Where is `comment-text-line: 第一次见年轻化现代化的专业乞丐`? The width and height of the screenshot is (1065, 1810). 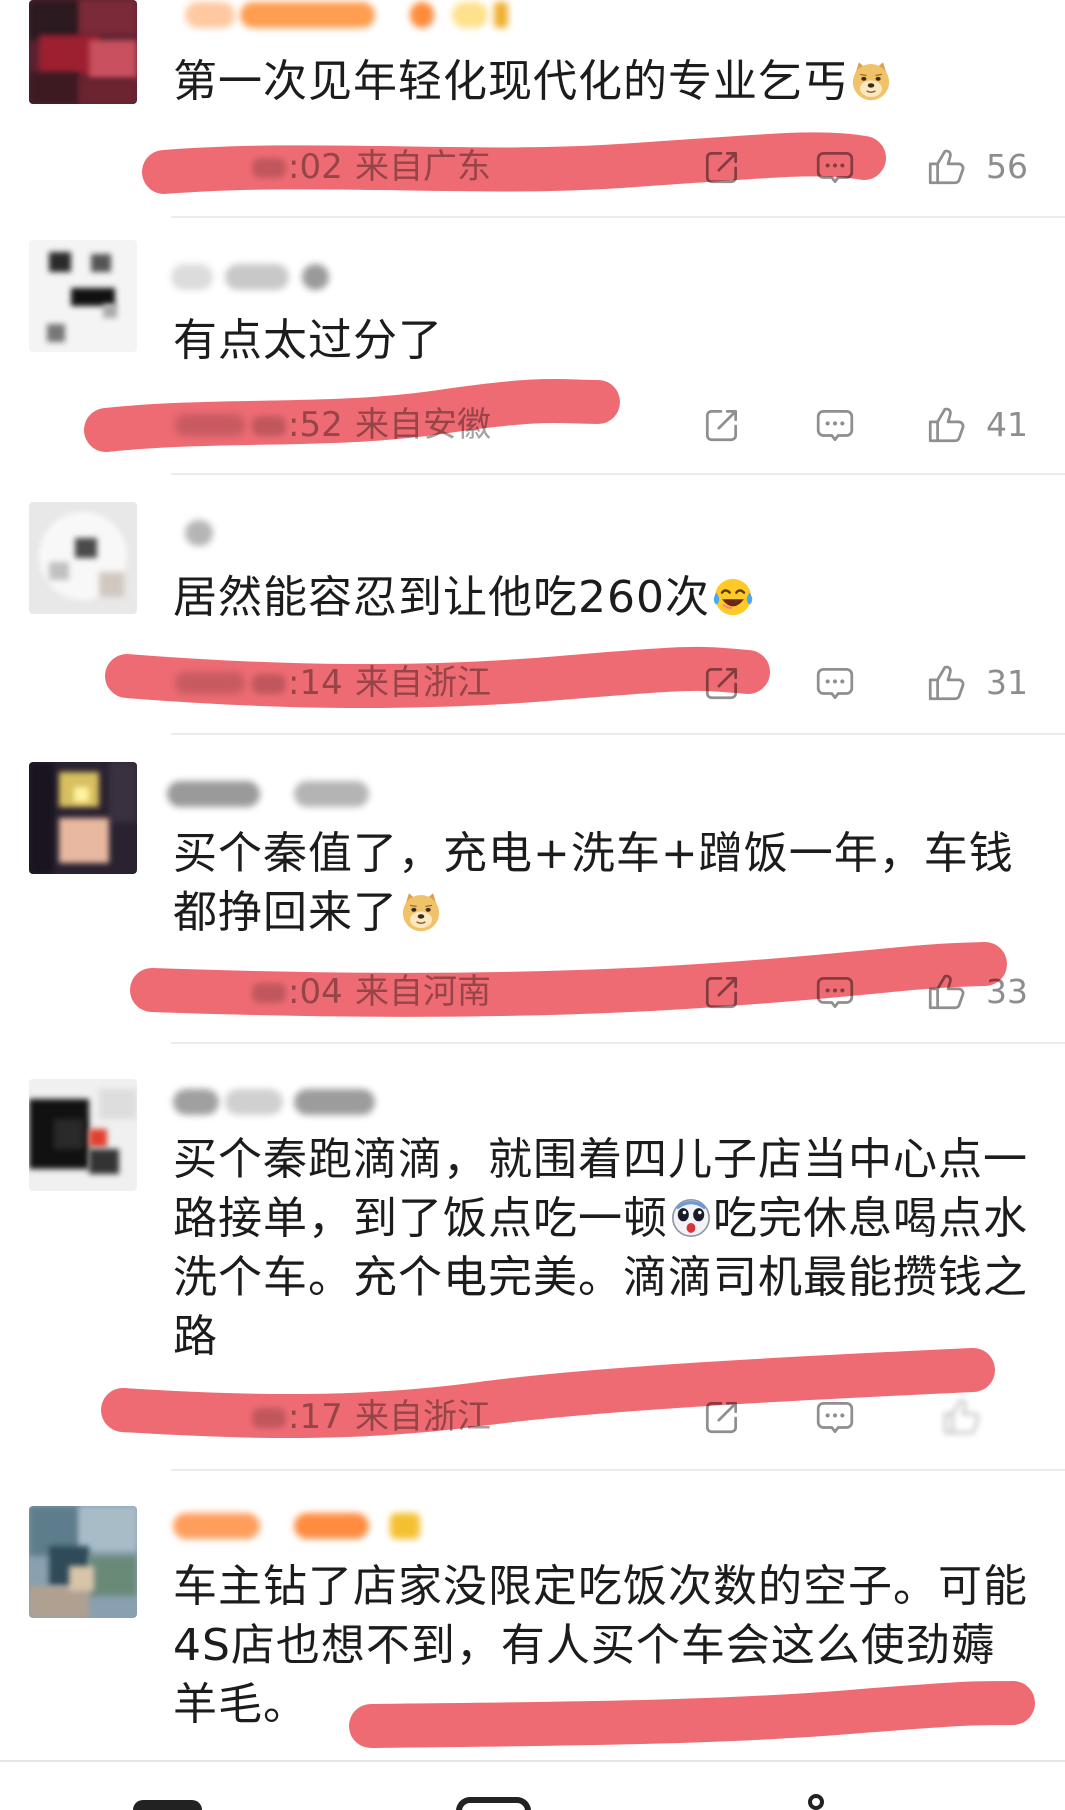 comment-text-line: 第一次见年轻化现代化的专业乞丐 is located at coordinates (533, 81).